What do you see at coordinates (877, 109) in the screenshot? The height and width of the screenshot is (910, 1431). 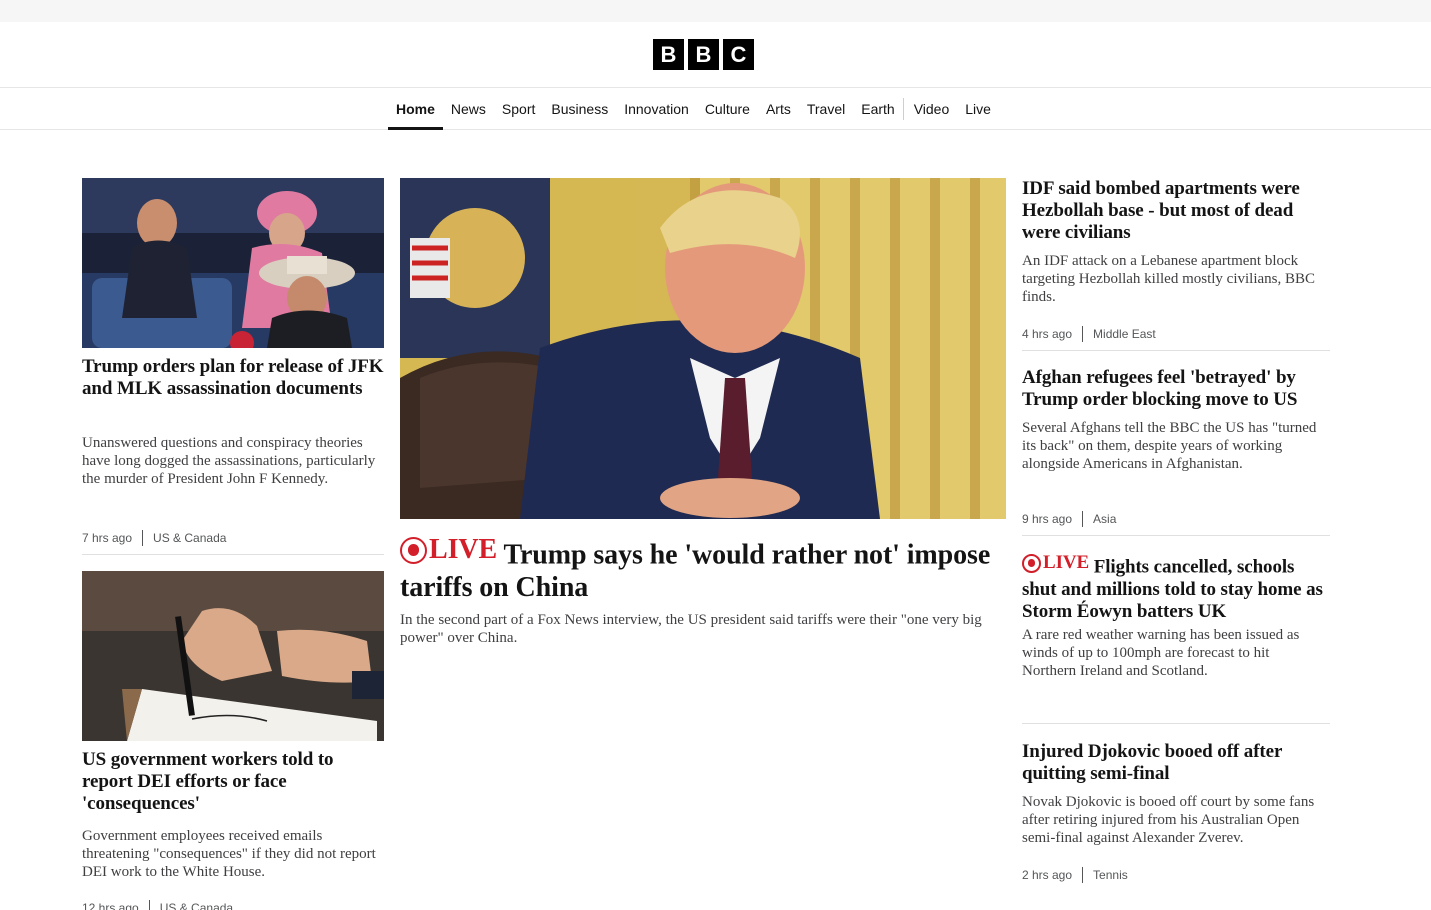 I see `nav-item-earth: Earth` at bounding box center [877, 109].